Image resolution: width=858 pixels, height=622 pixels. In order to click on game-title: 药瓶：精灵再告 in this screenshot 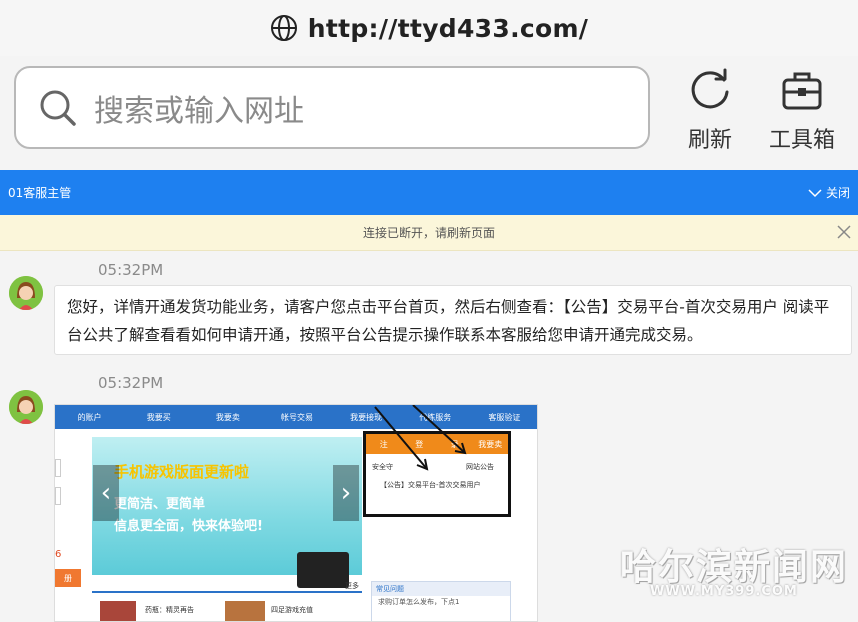, I will do `click(169, 610)`.